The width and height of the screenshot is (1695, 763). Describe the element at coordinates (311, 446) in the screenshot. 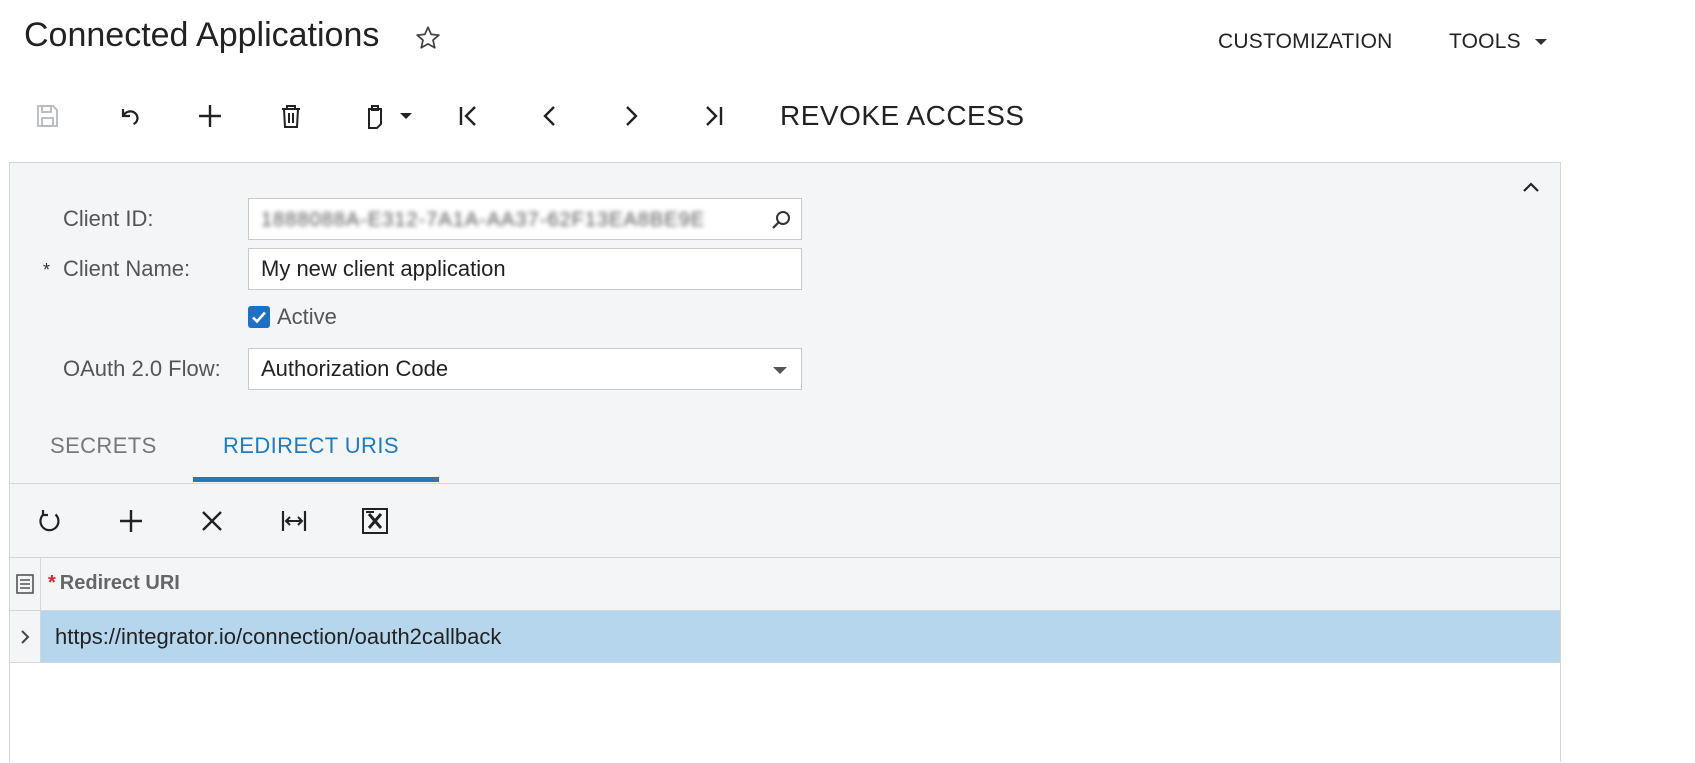

I see `tab-redirect-uris: REDIRECT URIS` at that location.